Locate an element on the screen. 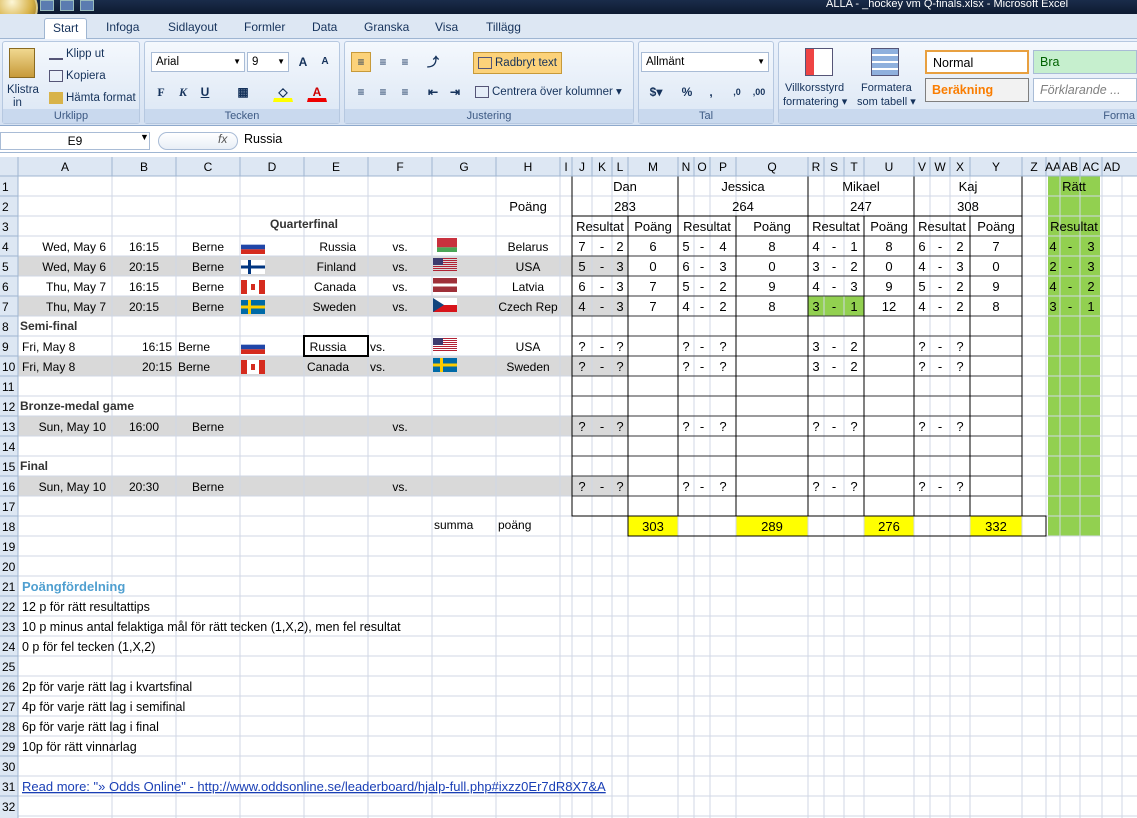 The width and height of the screenshot is (1137, 818). column-header-y: Y is located at coordinates (996, 167).